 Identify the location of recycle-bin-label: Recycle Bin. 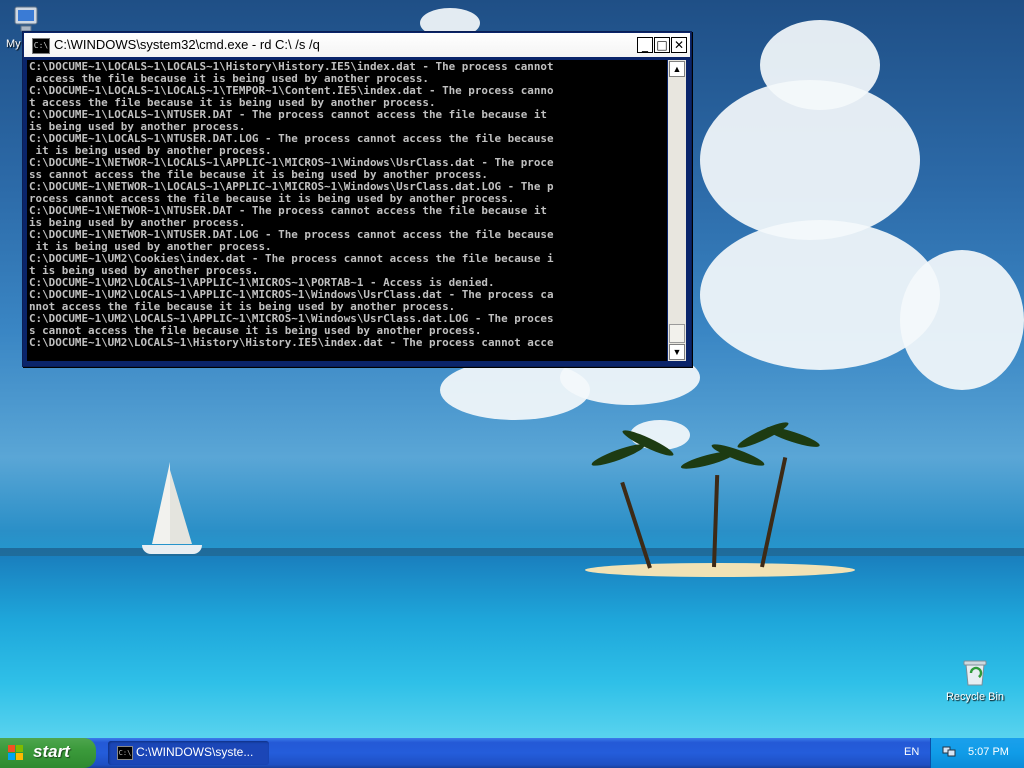
(975, 697).